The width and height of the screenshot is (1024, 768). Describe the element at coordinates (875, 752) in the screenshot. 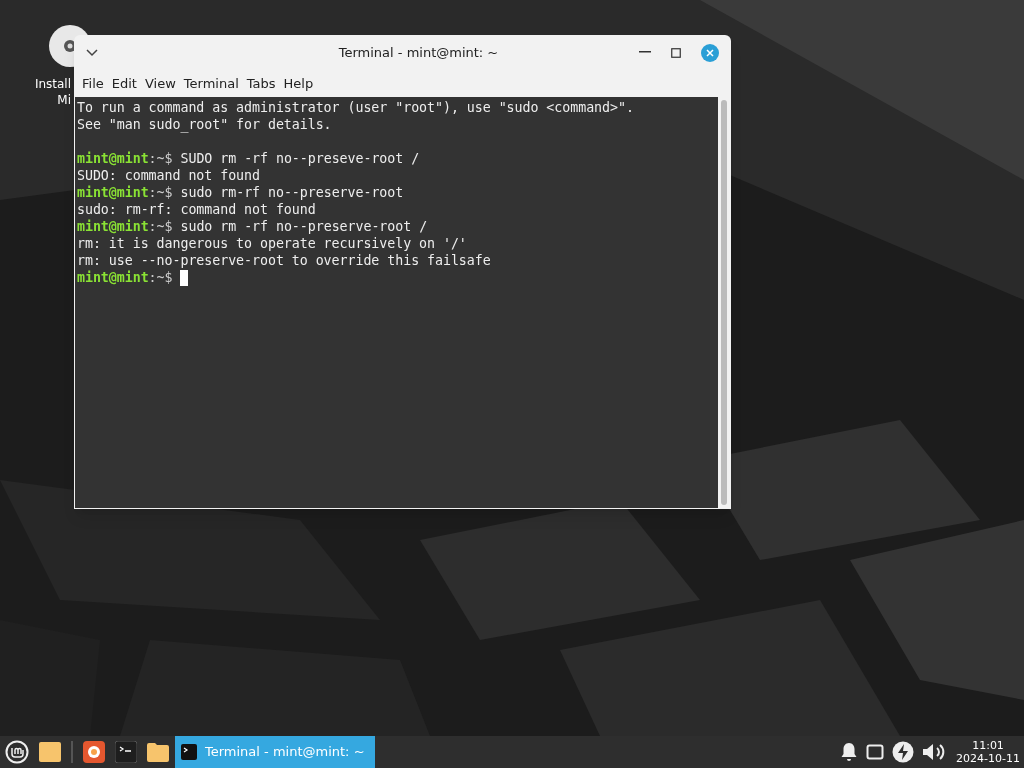

I see `network-icon` at that location.